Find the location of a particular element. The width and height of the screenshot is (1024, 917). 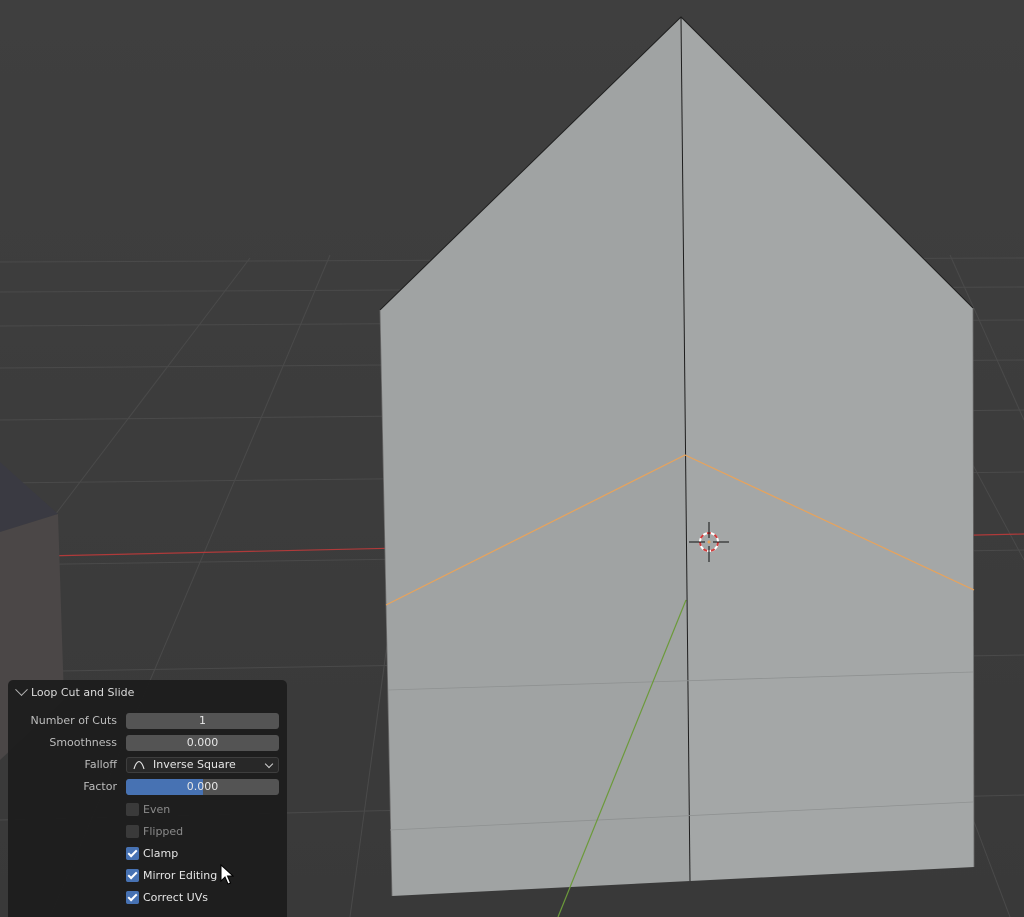

correct-uvs-checkbox-row: Correct UVs is located at coordinates (167, 897).